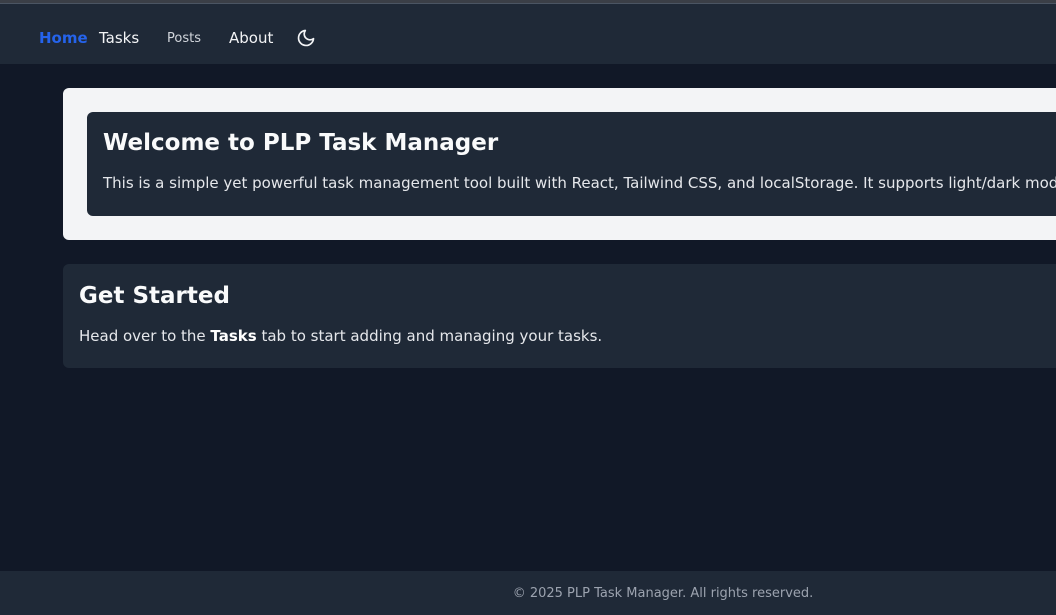 The image size is (1056, 615). Describe the element at coordinates (63, 38) in the screenshot. I see `nav-home-link: Home` at that location.